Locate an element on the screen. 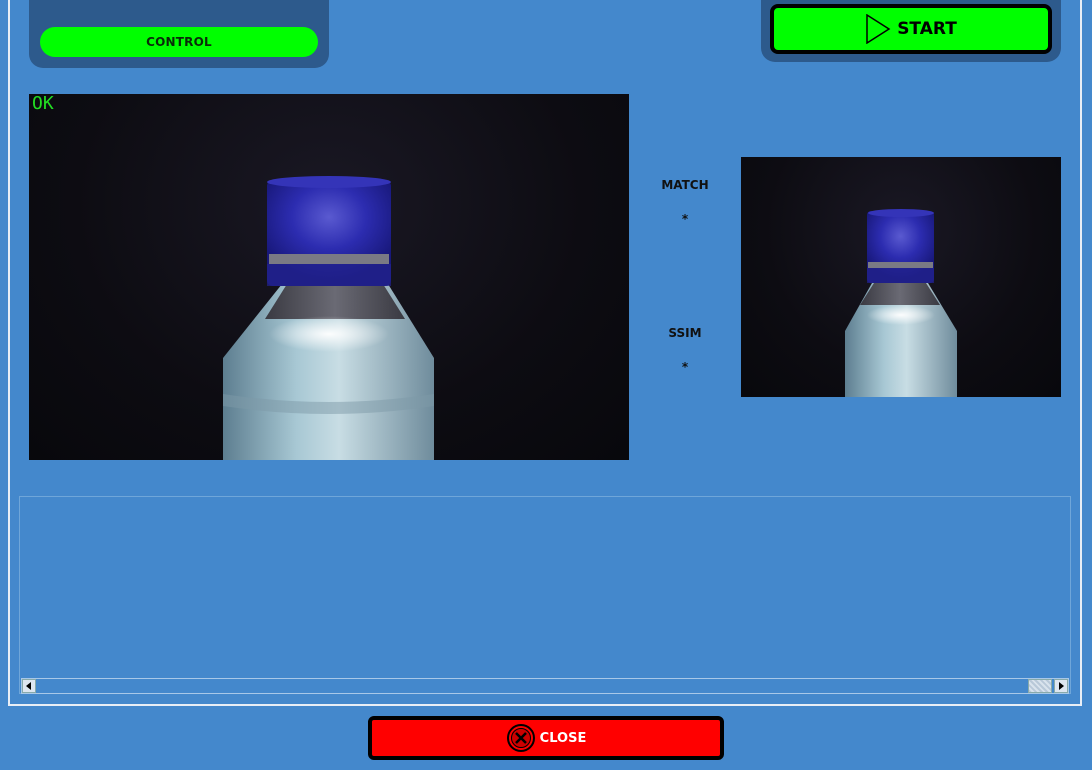 Image resolution: width=1092 pixels, height=770 pixels. bottle-image-main is located at coordinates (328, 318).